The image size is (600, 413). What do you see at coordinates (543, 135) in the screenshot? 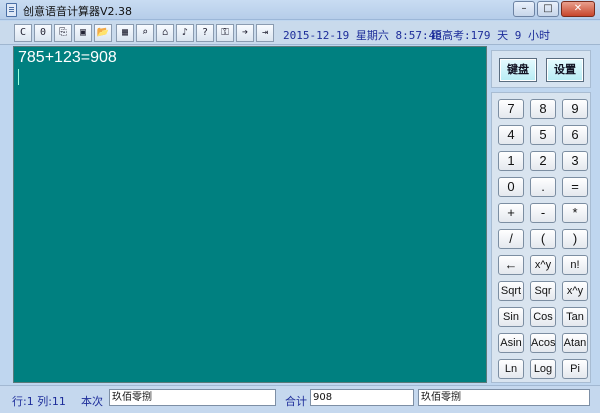
I see `key-5: 5` at bounding box center [543, 135].